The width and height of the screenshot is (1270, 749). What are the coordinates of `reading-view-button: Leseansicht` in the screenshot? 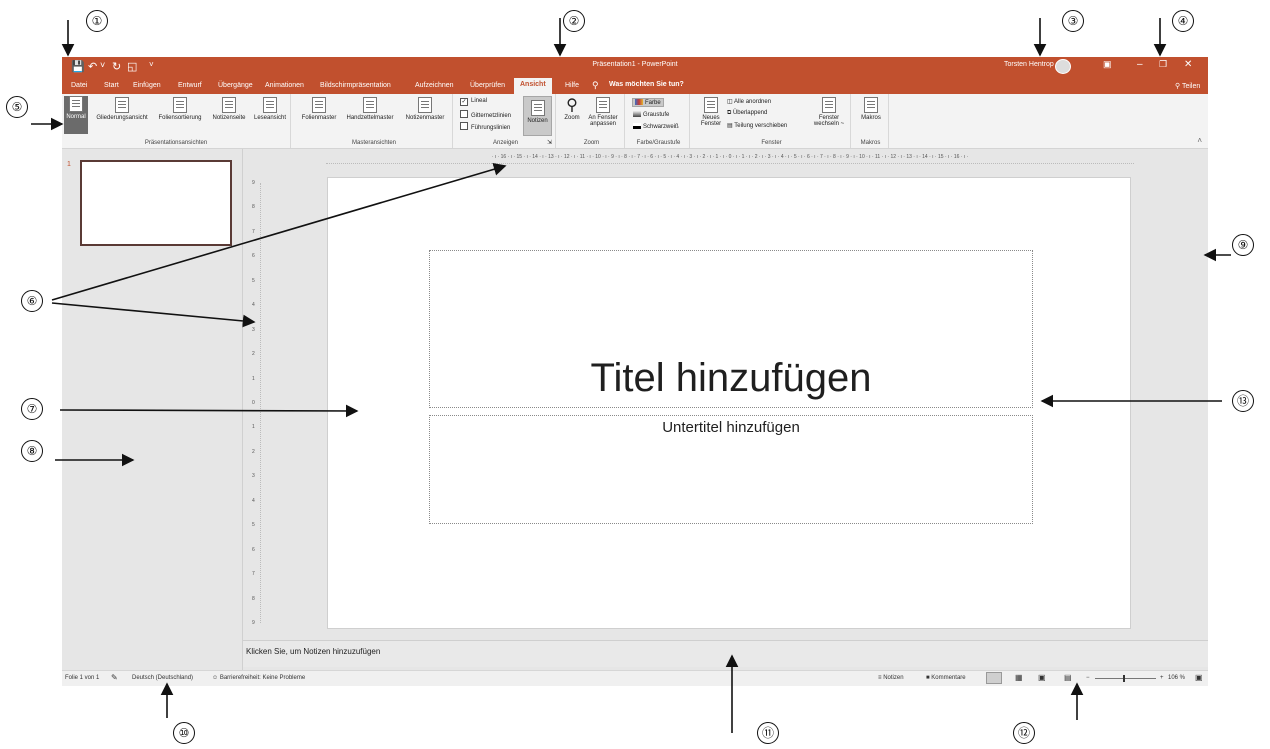 It's located at (270, 109).